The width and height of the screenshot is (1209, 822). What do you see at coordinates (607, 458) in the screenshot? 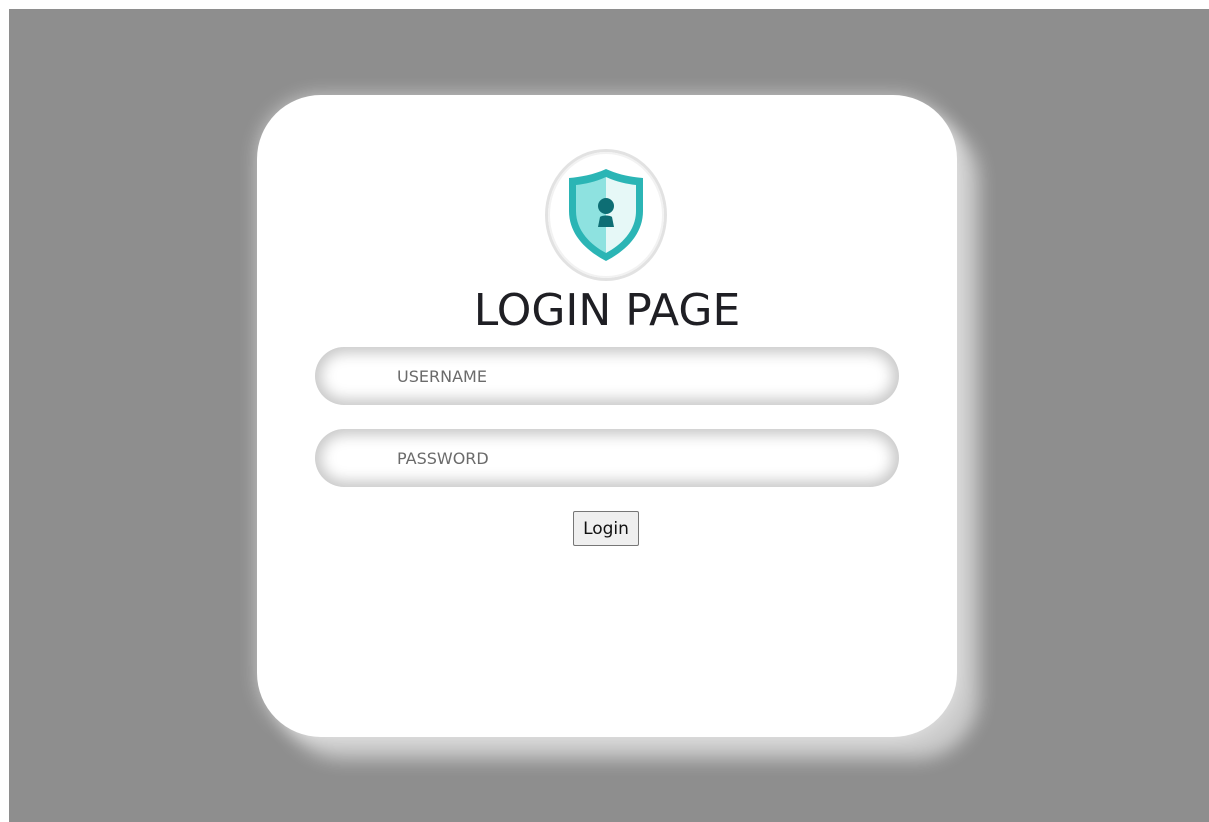
I see `password-input` at bounding box center [607, 458].